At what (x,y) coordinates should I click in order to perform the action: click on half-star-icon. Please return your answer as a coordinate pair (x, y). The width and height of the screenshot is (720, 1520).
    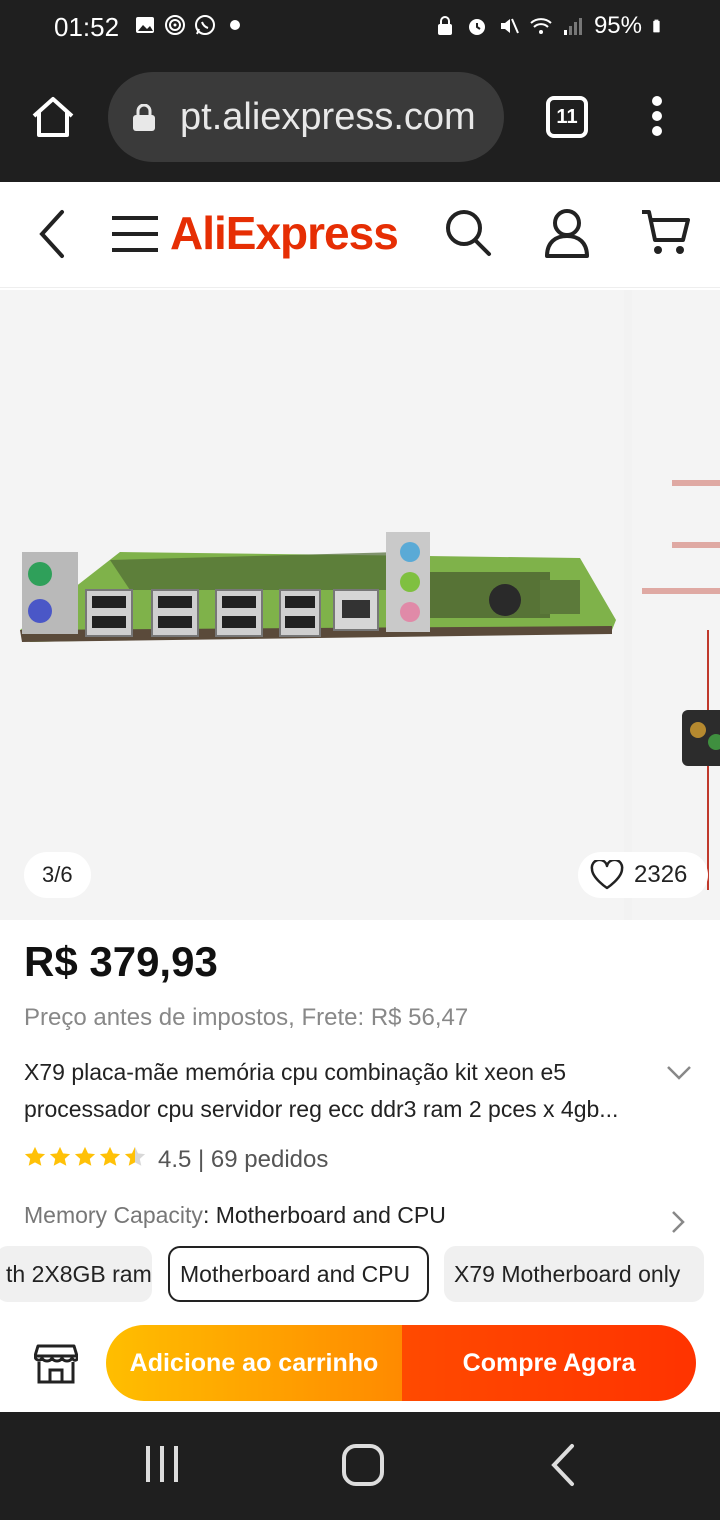
    Looking at the image, I should click on (135, 1156).